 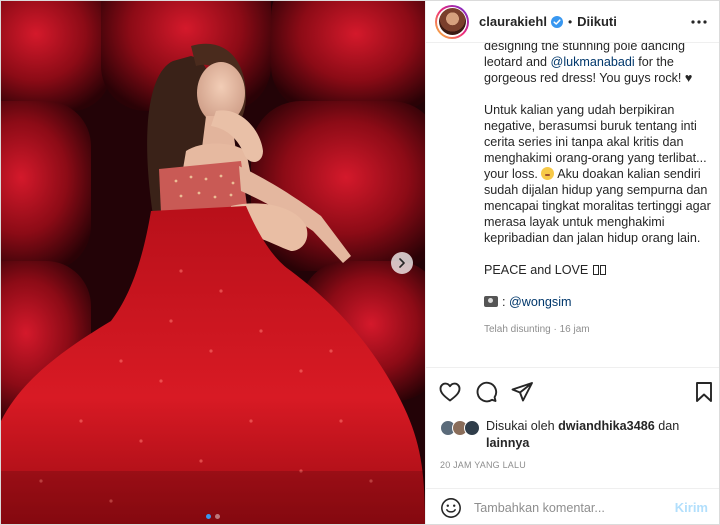 What do you see at coordinates (522, 426) in the screenshot?
I see `likes-prefix: Disukai oleh` at bounding box center [522, 426].